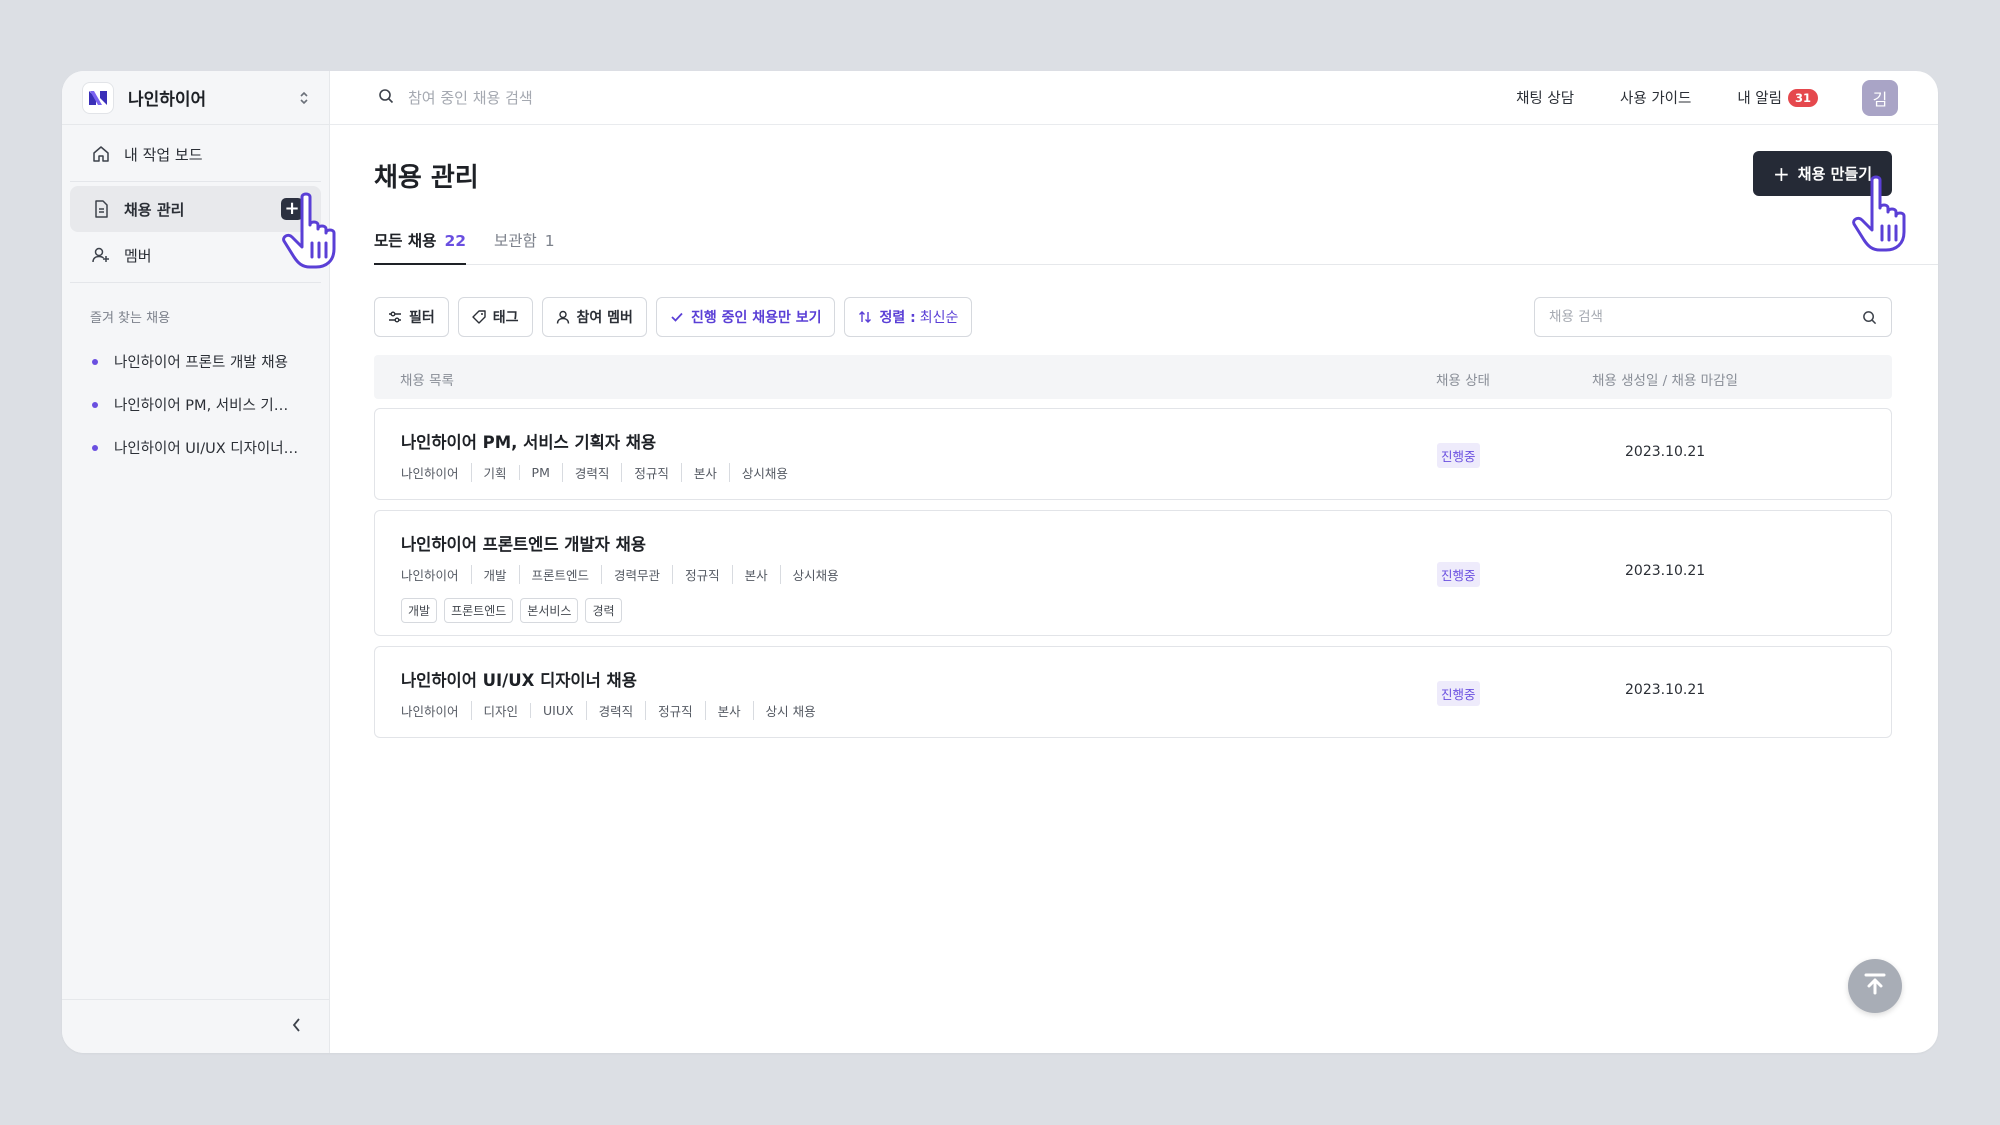  I want to click on list-search-input, so click(1704, 317).